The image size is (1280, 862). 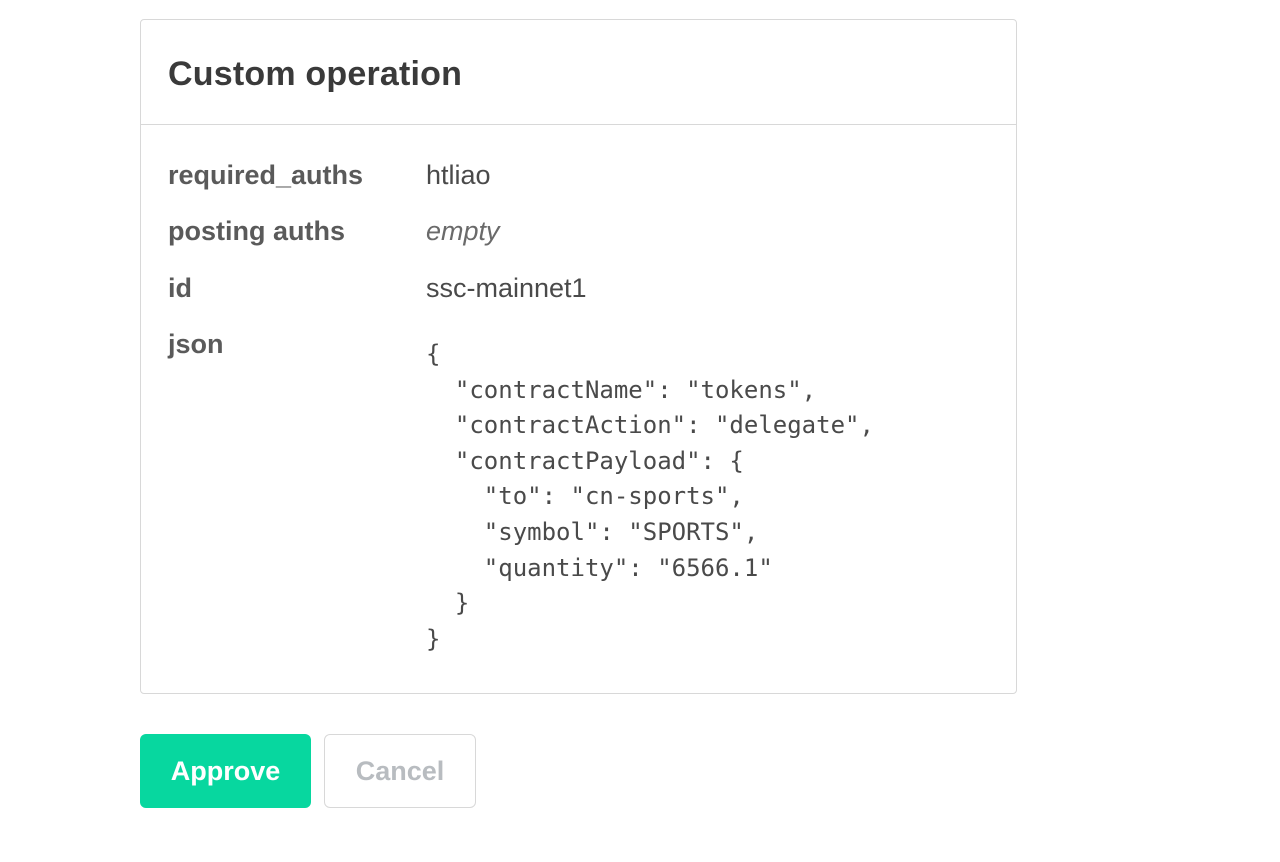 What do you see at coordinates (315, 74) in the screenshot?
I see `card-title: Custom operation` at bounding box center [315, 74].